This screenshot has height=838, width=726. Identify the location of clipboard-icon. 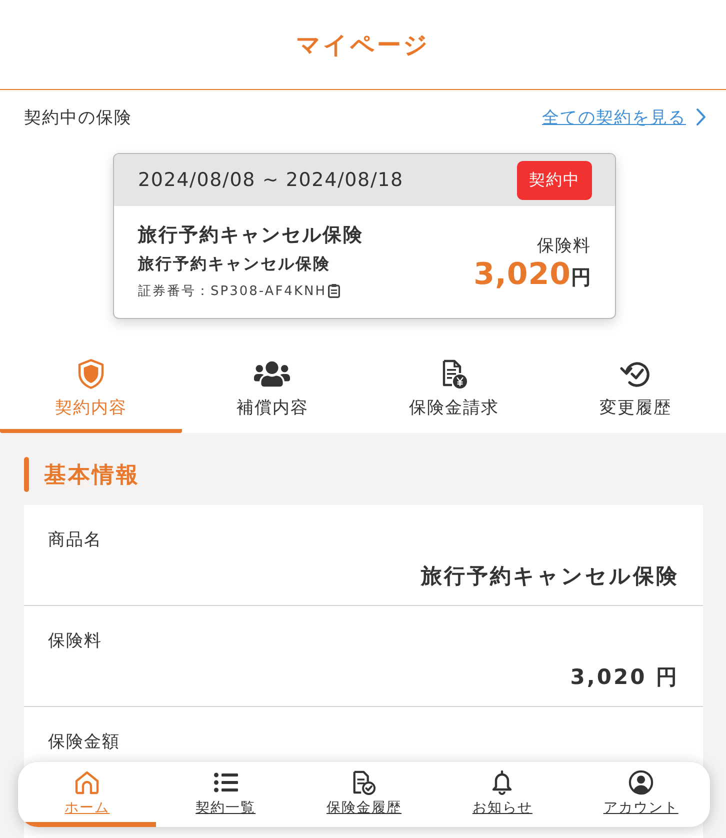
(334, 291).